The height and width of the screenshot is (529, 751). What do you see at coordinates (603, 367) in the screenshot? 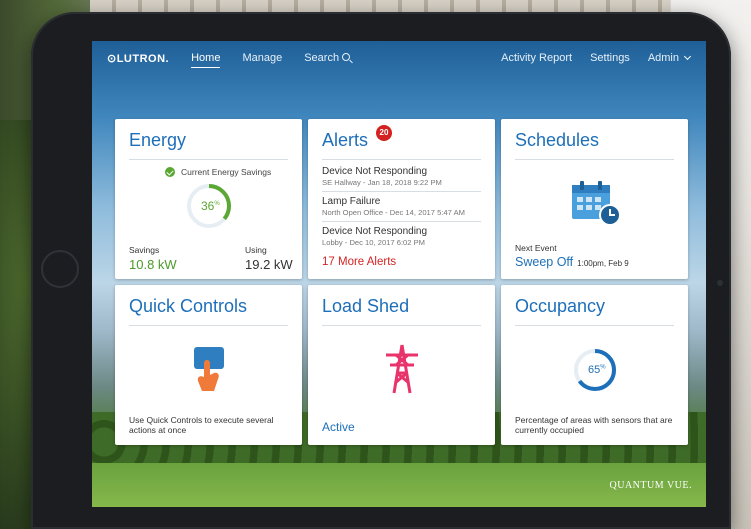
I see `occupancy-percent-unit: %` at bounding box center [603, 367].